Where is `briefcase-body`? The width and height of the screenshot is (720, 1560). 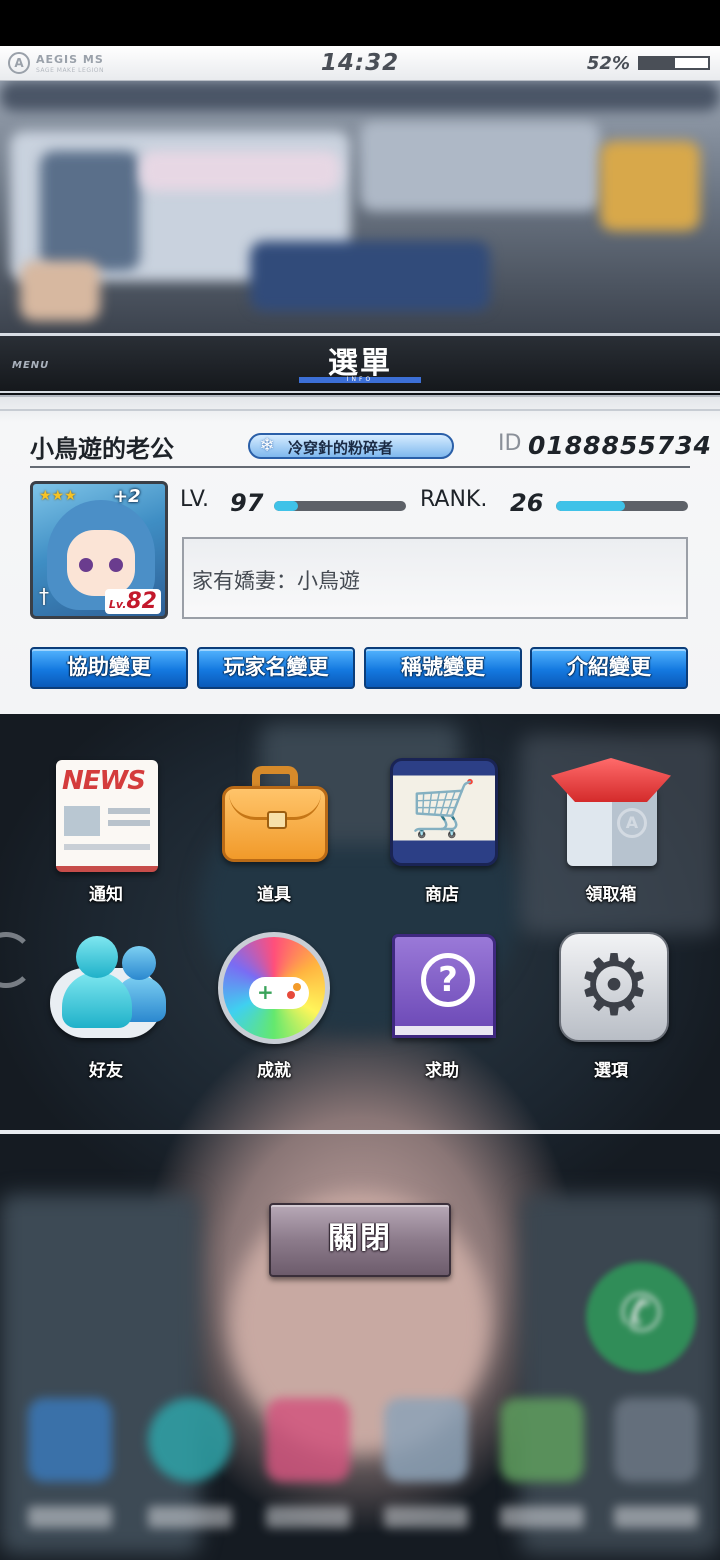
briefcase-body is located at coordinates (275, 824).